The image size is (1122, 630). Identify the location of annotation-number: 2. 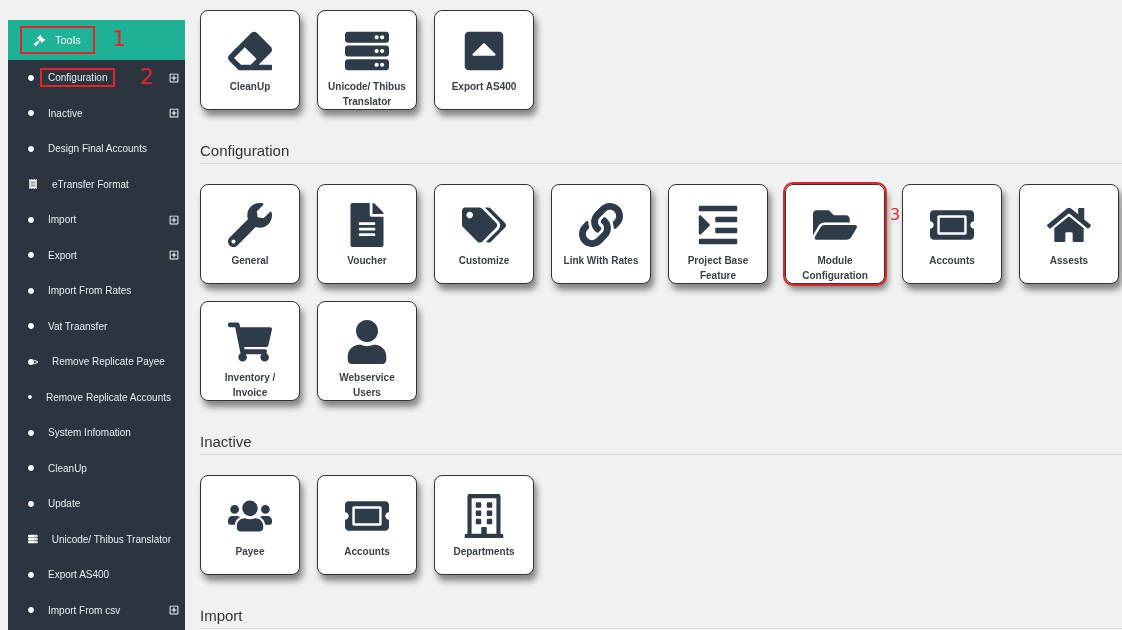
(147, 76).